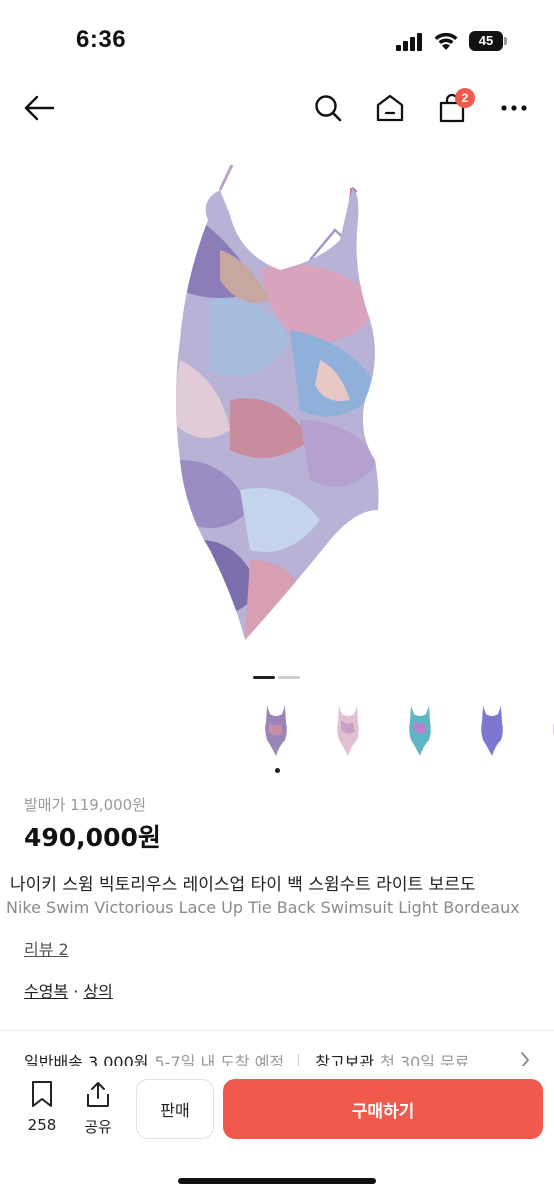 The height and width of the screenshot is (1200, 554). Describe the element at coordinates (97, 991) in the screenshot. I see `category-sub-link: 상의` at that location.